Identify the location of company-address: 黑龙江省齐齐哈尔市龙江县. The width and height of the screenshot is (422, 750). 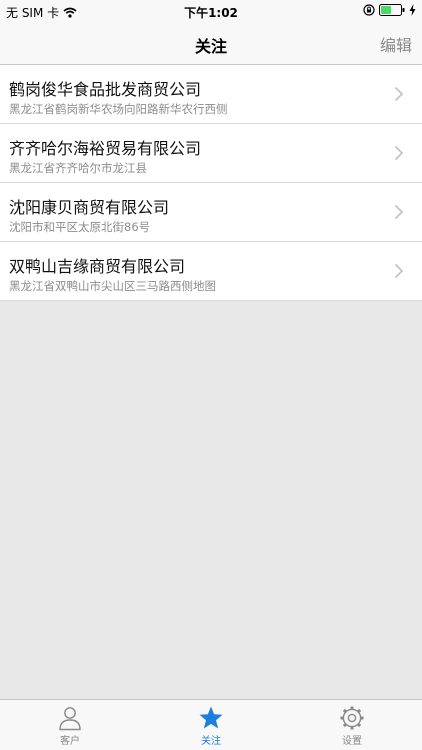
(78, 168).